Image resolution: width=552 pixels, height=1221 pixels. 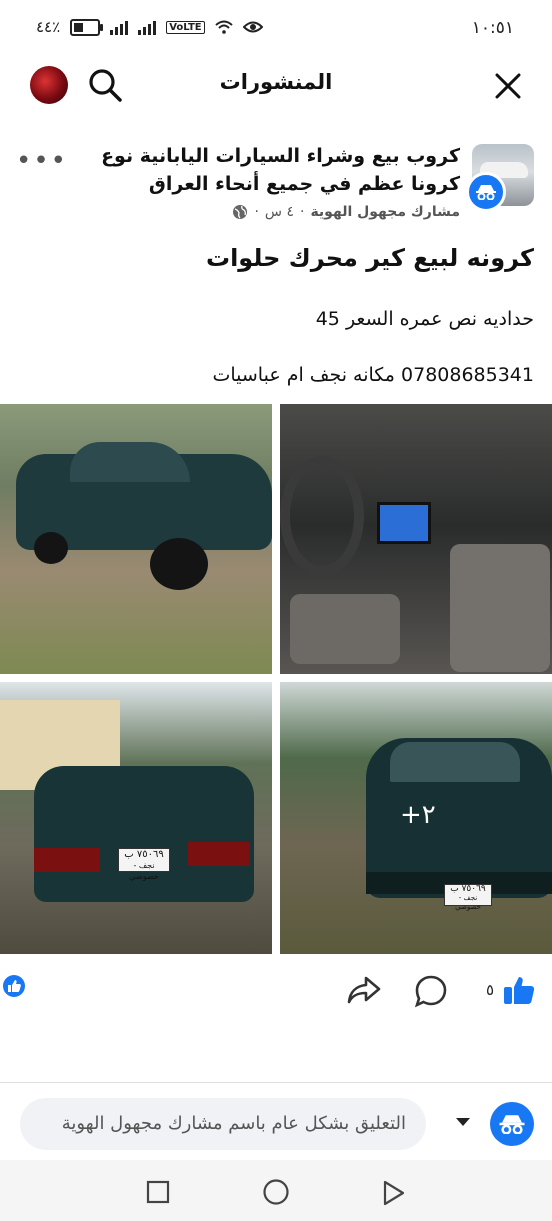 I want to click on anonymous-avatar-icon, so click(x=512, y=1124).